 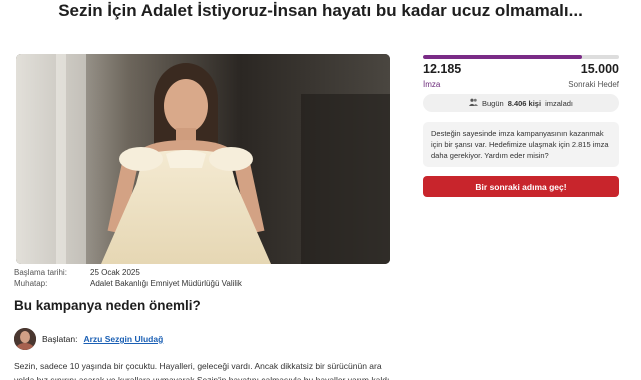 I want to click on section-heading: Bu kampanya neden önemli?, so click(x=107, y=305).